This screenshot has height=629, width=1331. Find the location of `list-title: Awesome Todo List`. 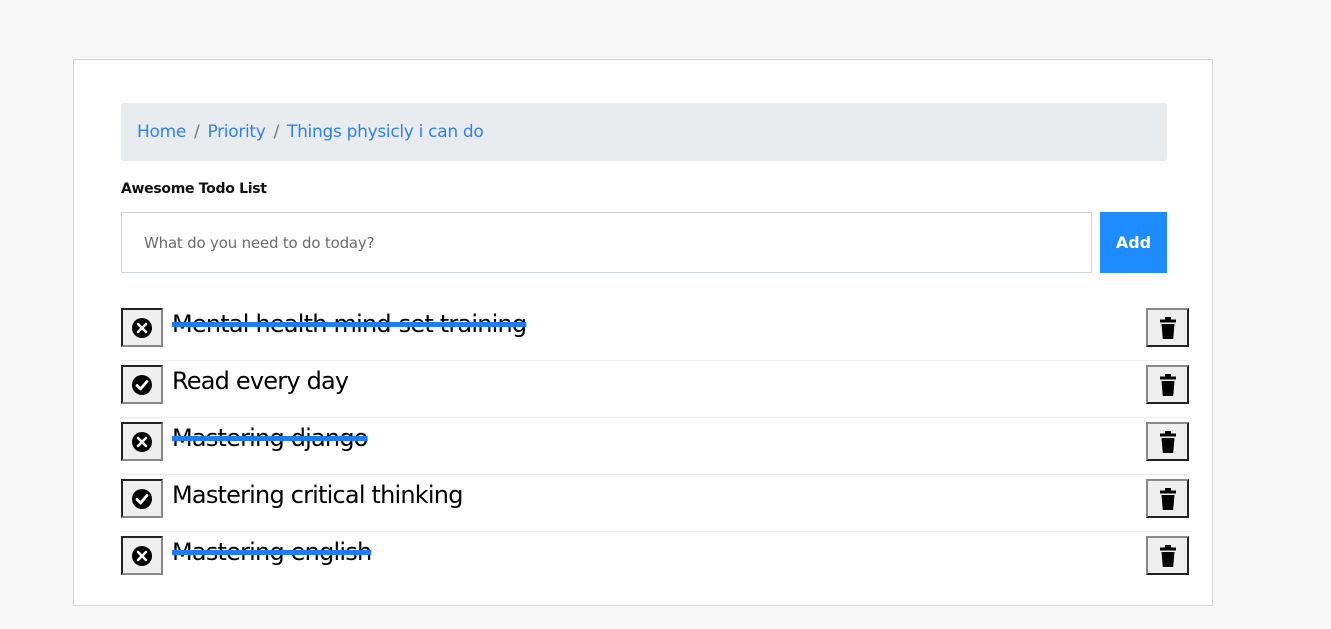

list-title: Awesome Todo List is located at coordinates (194, 189).